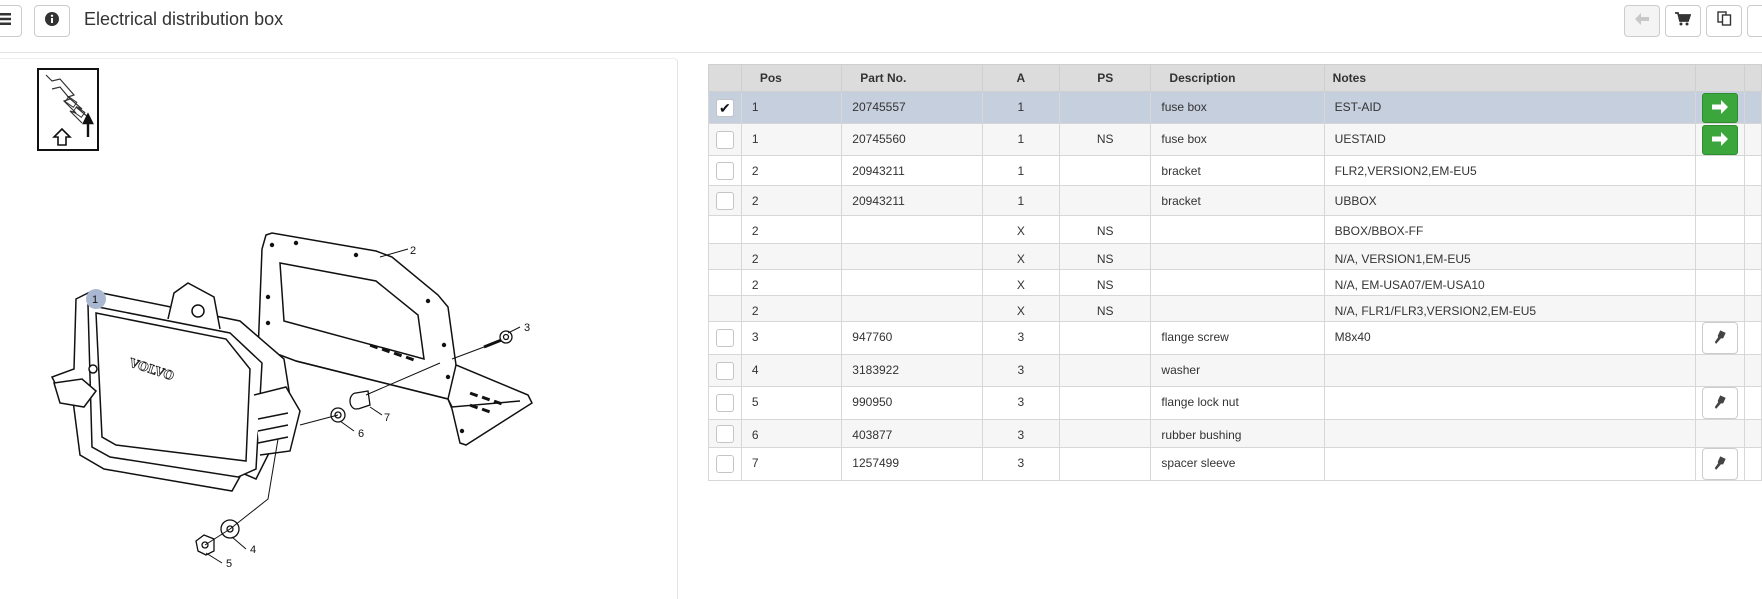 The image size is (1762, 599). I want to click on more-button, so click(1754, 21).